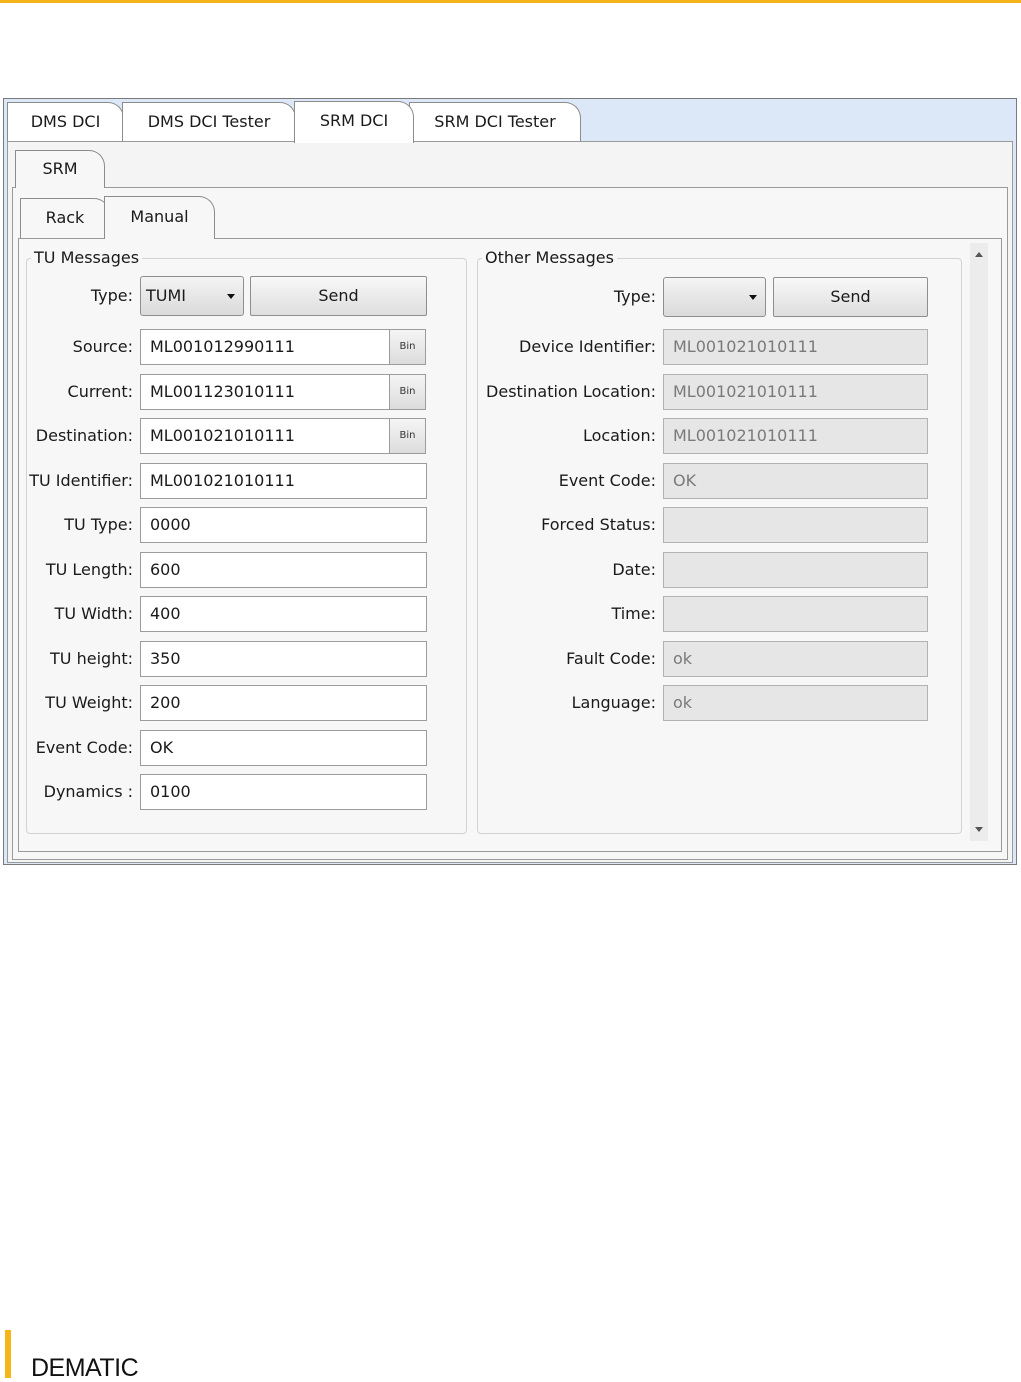 This screenshot has height=1382, width=1021. What do you see at coordinates (98, 524) in the screenshot?
I see `tu-type-label: TU Type:` at bounding box center [98, 524].